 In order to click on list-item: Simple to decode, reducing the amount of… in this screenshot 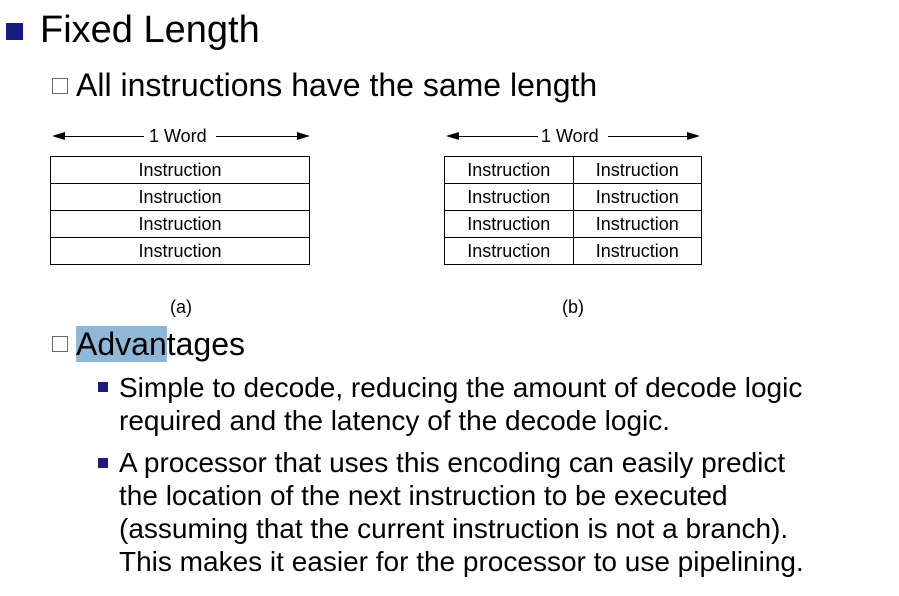, I will do `click(461, 404)`.